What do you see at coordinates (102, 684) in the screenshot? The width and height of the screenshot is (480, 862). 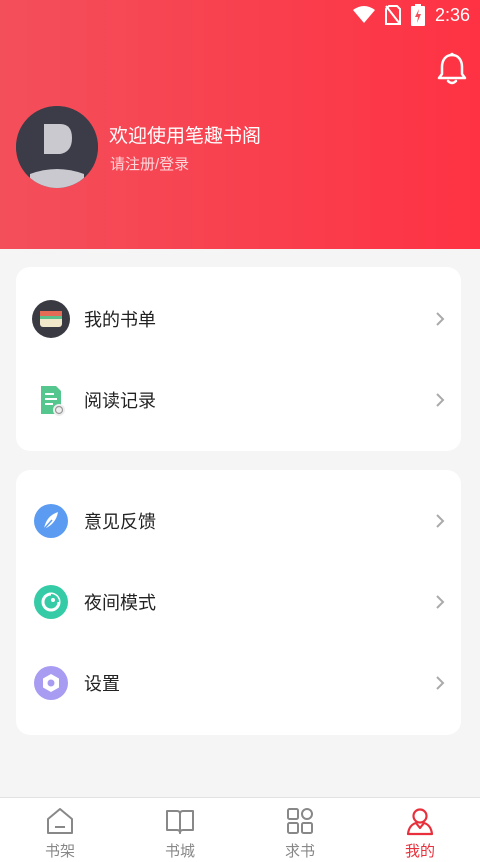 I see `menu-item-label: 设置` at bounding box center [102, 684].